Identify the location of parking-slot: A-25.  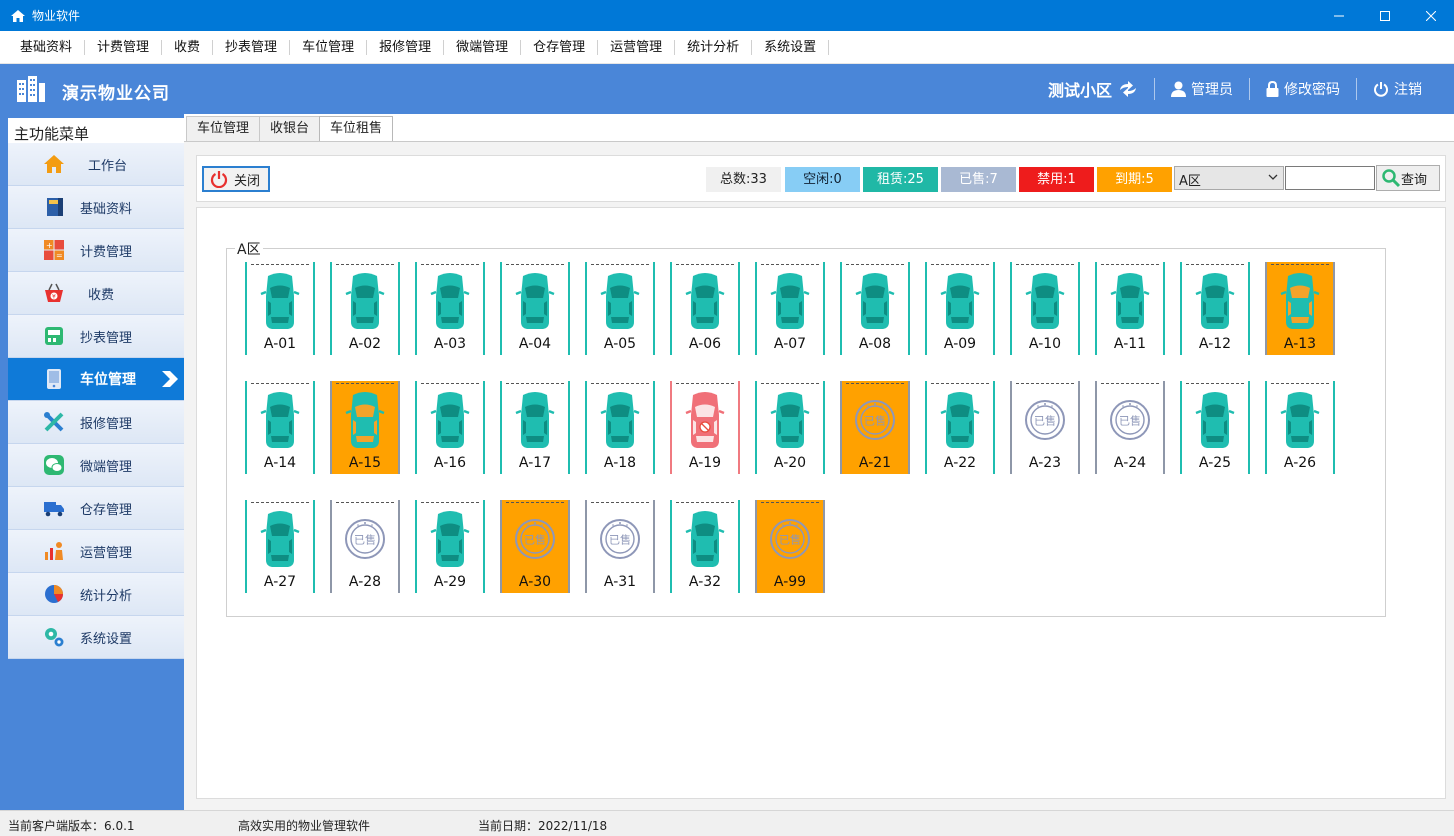
(1215, 427).